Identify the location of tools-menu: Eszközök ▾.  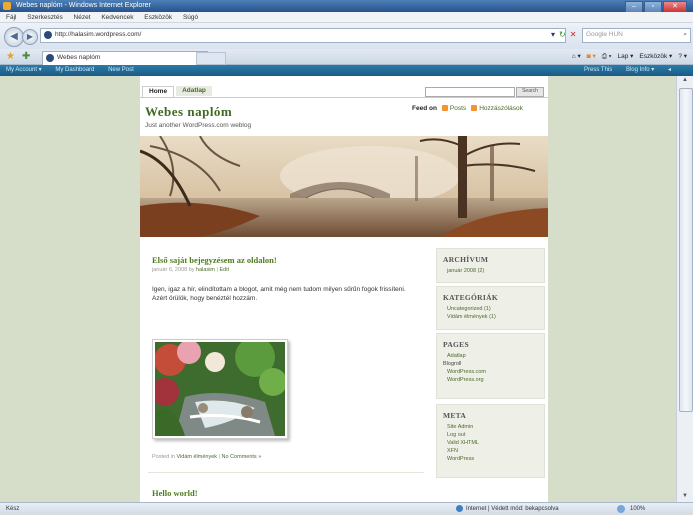
(655, 57).